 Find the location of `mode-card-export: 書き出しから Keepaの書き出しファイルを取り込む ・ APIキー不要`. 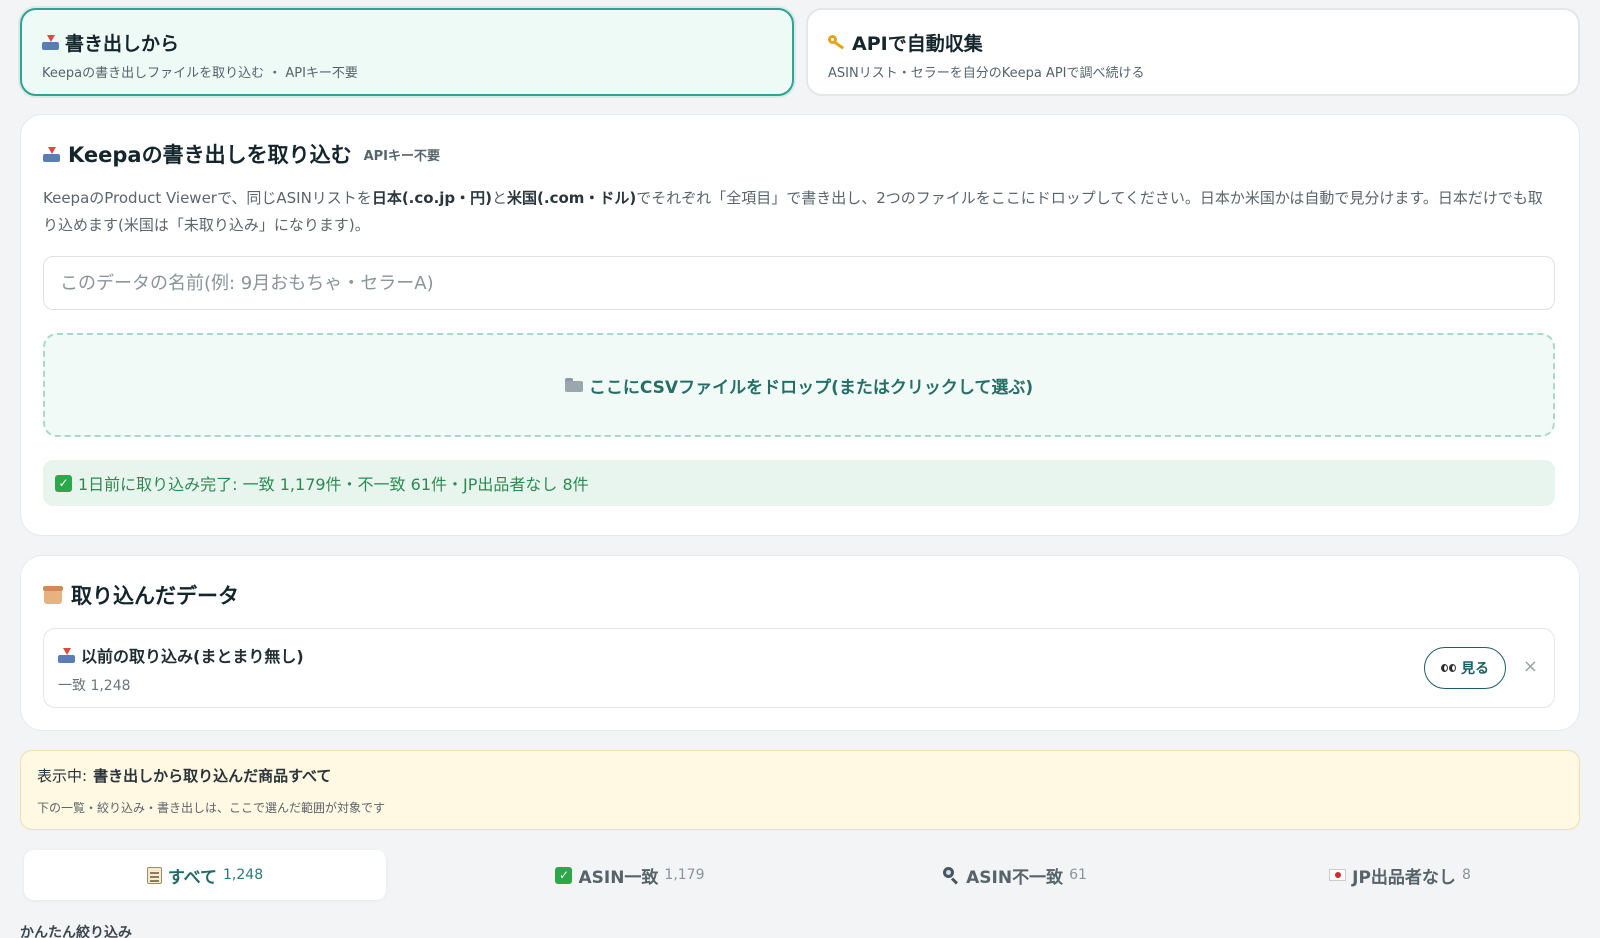

mode-card-export: 書き出しから Keepaの書き出しファイルを取り込む ・ APIキー不要 is located at coordinates (407, 52).